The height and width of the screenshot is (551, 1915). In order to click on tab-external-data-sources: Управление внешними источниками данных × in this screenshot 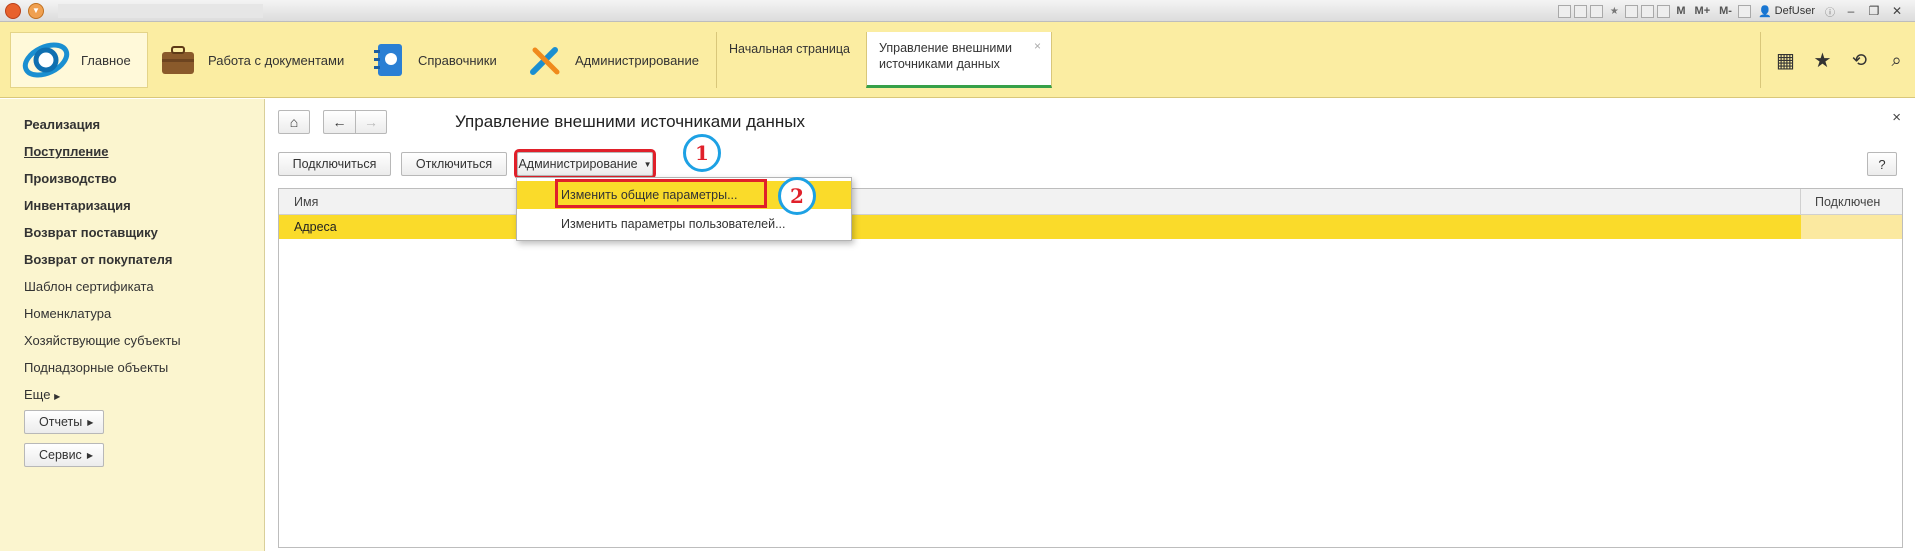, I will do `click(959, 60)`.